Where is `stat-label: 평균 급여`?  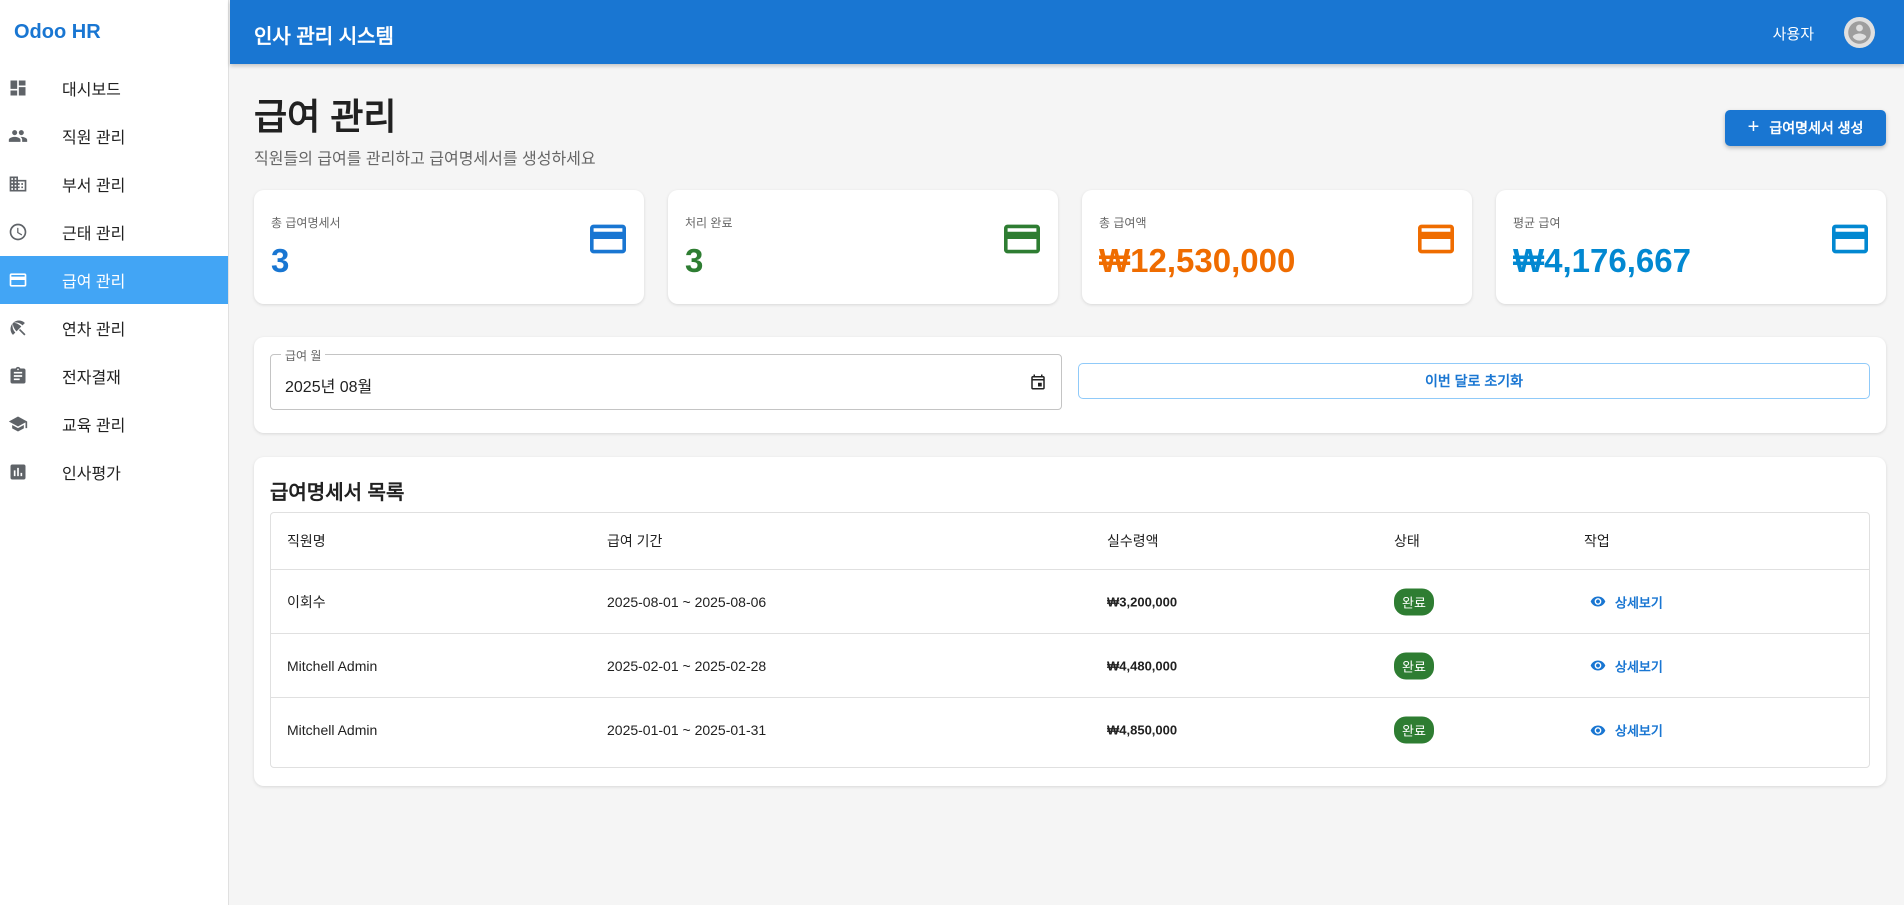 stat-label: 평균 급여 is located at coordinates (1537, 223).